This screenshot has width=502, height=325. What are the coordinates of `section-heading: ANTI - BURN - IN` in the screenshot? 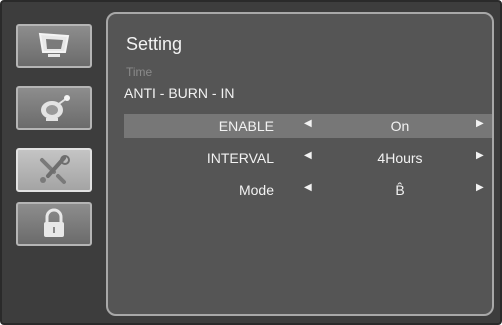 It's located at (179, 93).